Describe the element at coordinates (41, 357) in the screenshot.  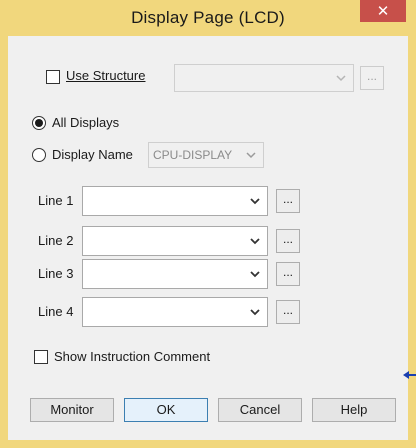
I see `show-comment-checkbox` at that location.